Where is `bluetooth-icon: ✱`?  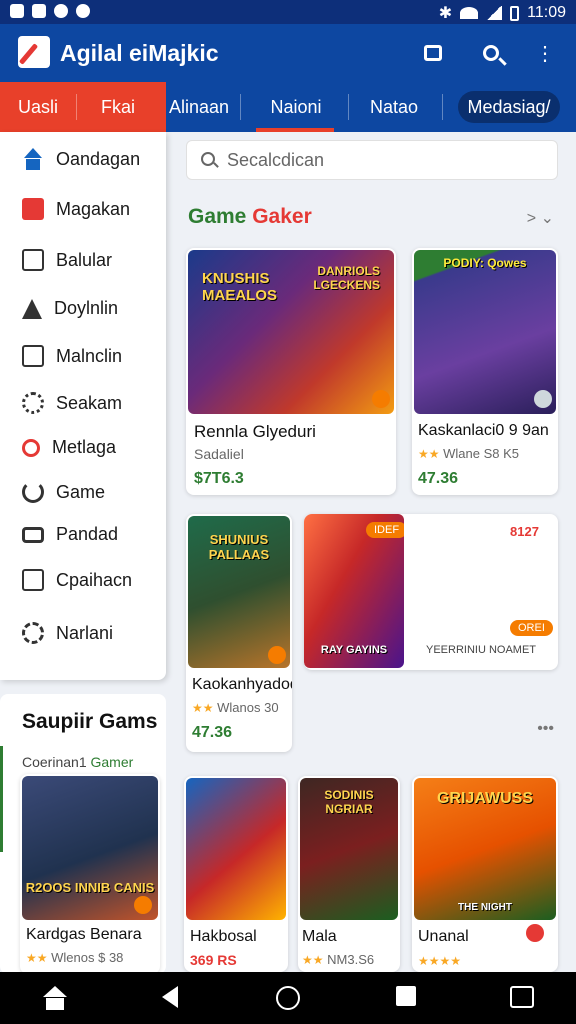 bluetooth-icon: ✱ is located at coordinates (445, 13).